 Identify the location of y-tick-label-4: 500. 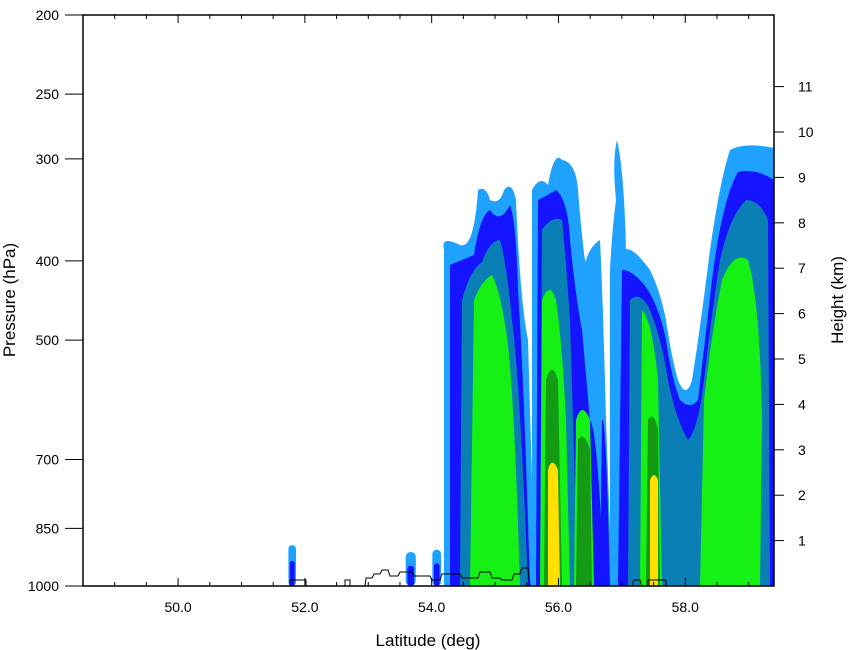
(48, 340).